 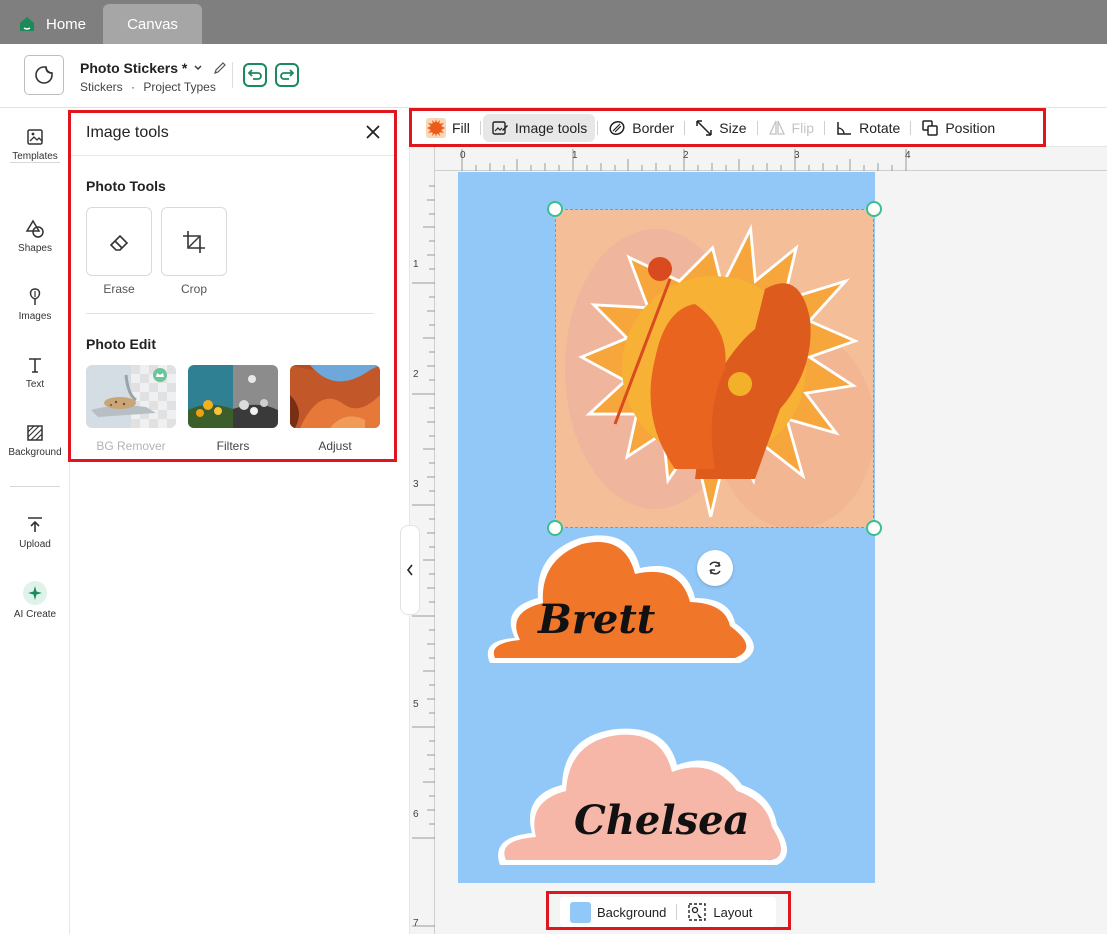 I want to click on undo-button, so click(x=255, y=75).